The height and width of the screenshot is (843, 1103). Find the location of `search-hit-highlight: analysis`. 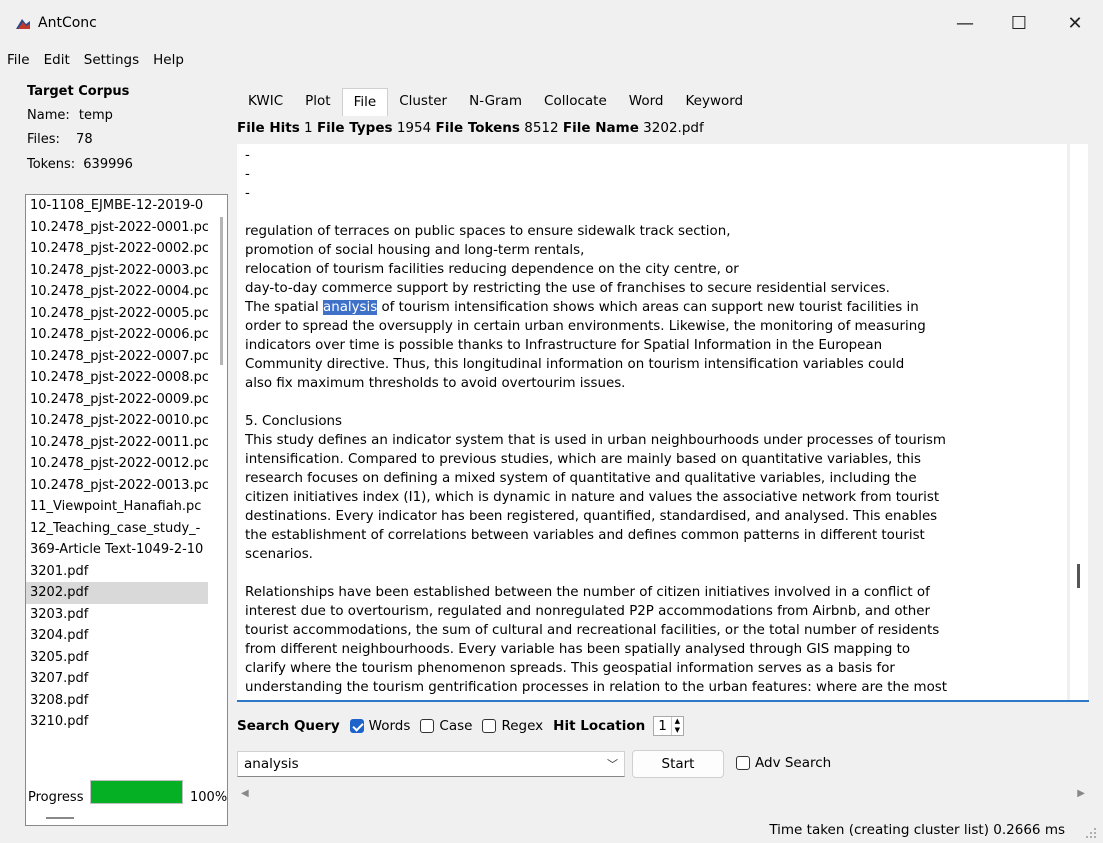

search-hit-highlight: analysis is located at coordinates (350, 307).